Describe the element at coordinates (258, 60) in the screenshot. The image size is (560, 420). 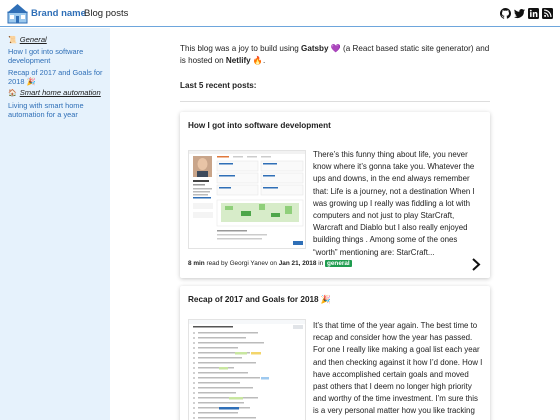
I see `intro-suffix: 🔥.` at that location.